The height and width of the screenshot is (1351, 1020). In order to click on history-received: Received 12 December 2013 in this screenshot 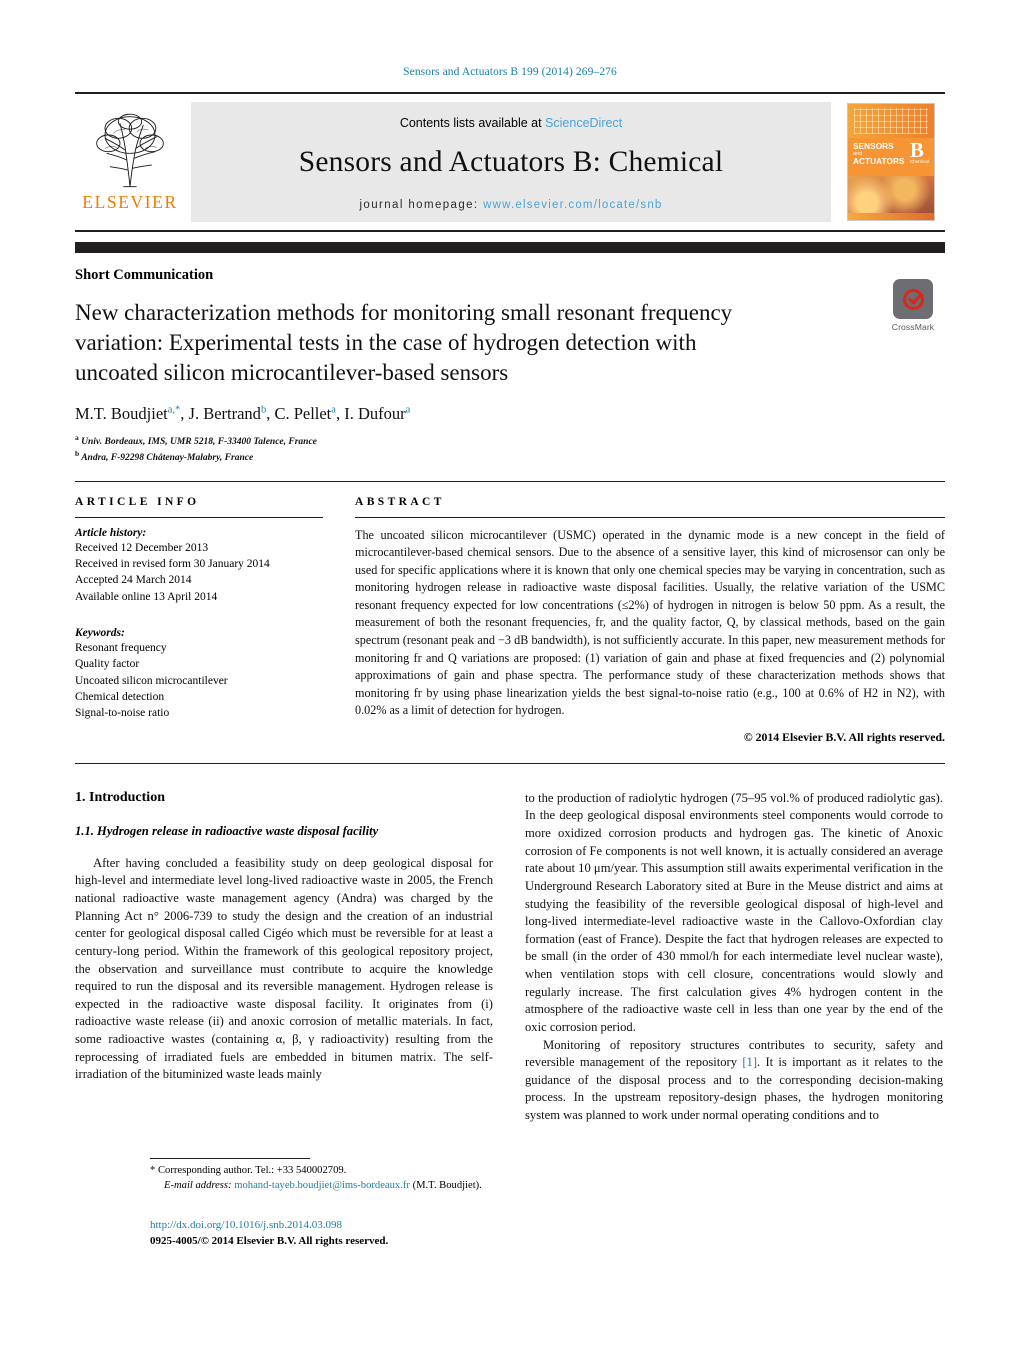, I will do `click(142, 547)`.